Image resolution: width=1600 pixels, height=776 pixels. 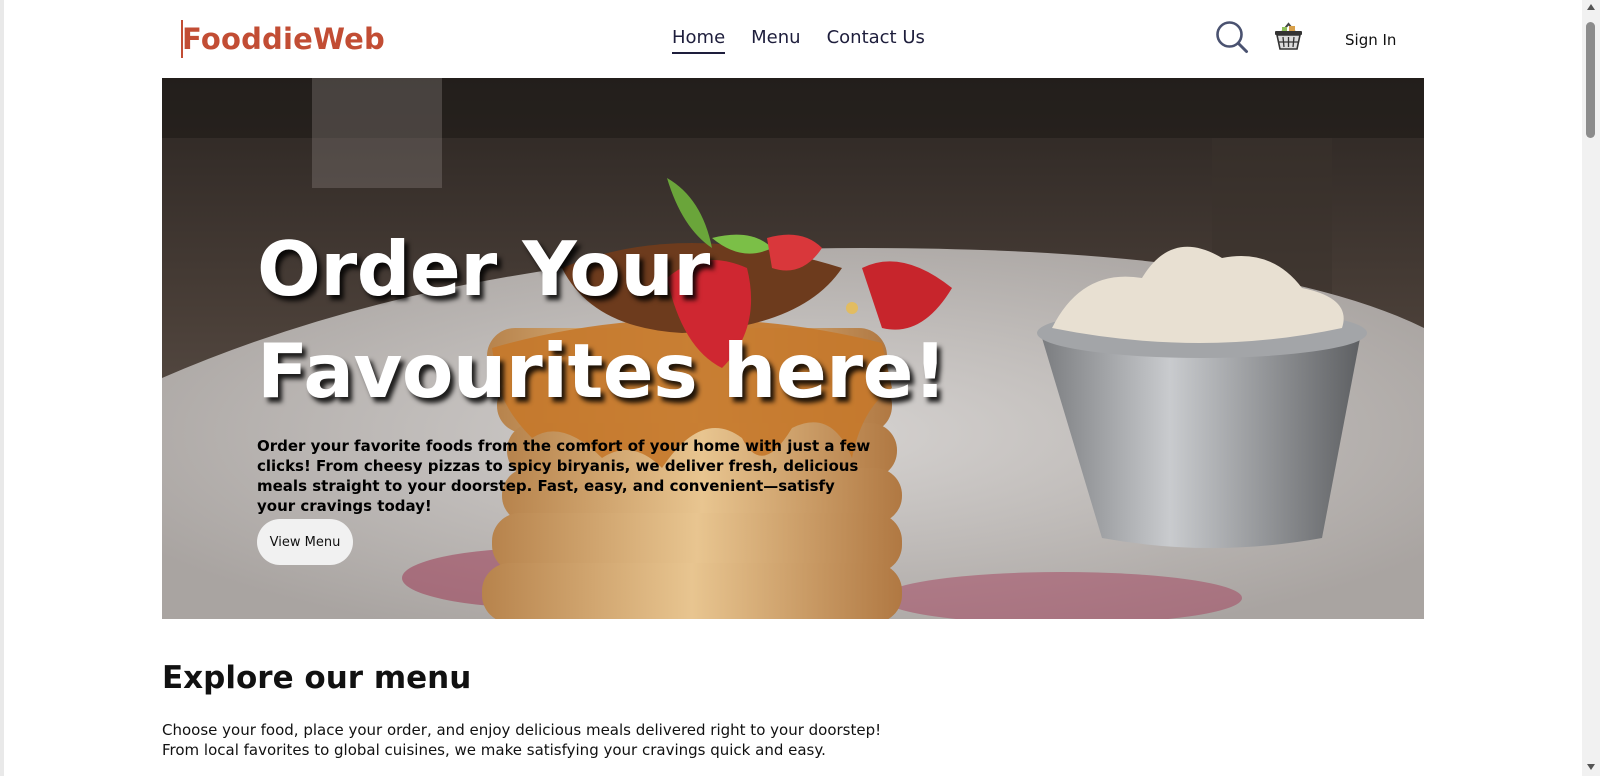 What do you see at coordinates (1288, 36) in the screenshot?
I see `basket-icon` at bounding box center [1288, 36].